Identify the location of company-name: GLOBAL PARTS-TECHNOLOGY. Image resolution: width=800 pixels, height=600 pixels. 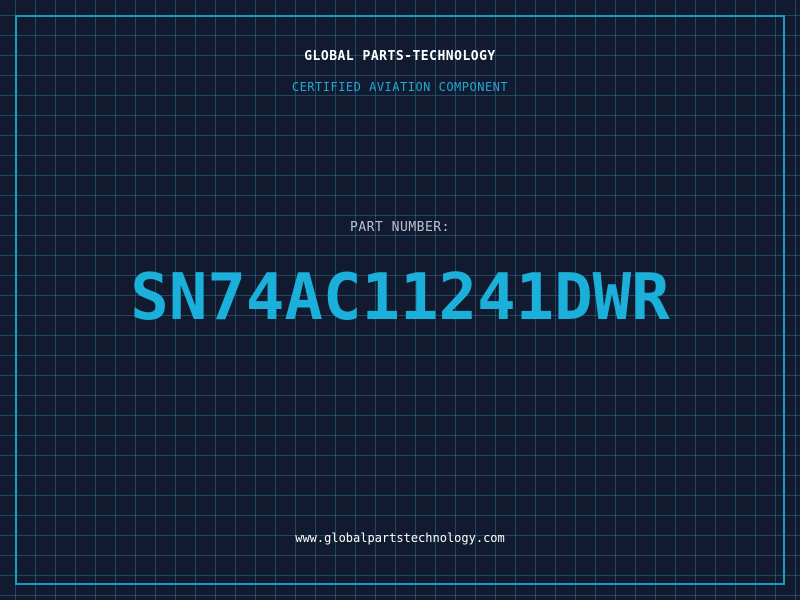
(400, 56).